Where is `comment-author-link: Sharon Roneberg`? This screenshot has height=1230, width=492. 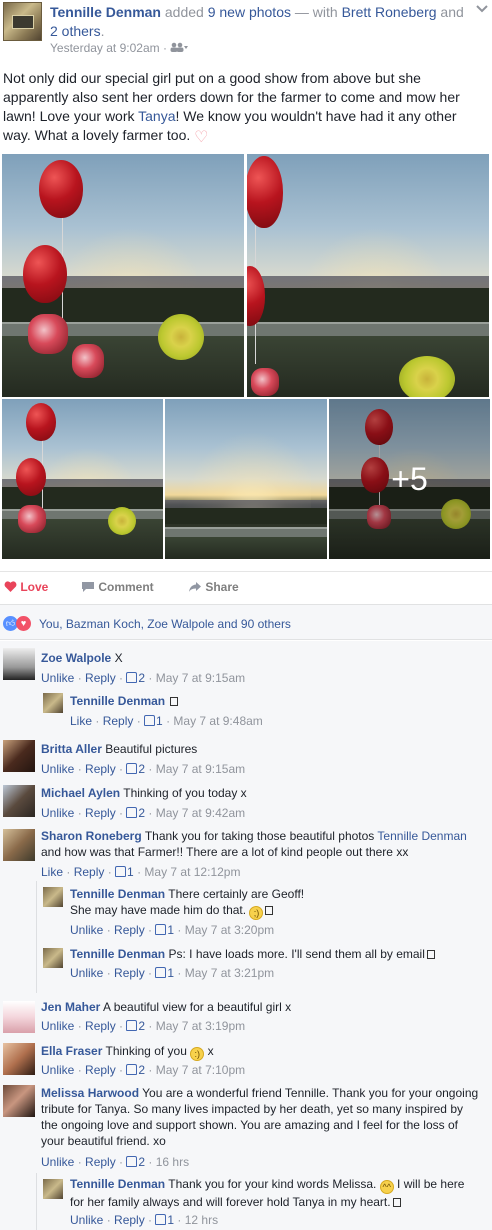
comment-author-link: Sharon Roneberg is located at coordinates (91, 836).